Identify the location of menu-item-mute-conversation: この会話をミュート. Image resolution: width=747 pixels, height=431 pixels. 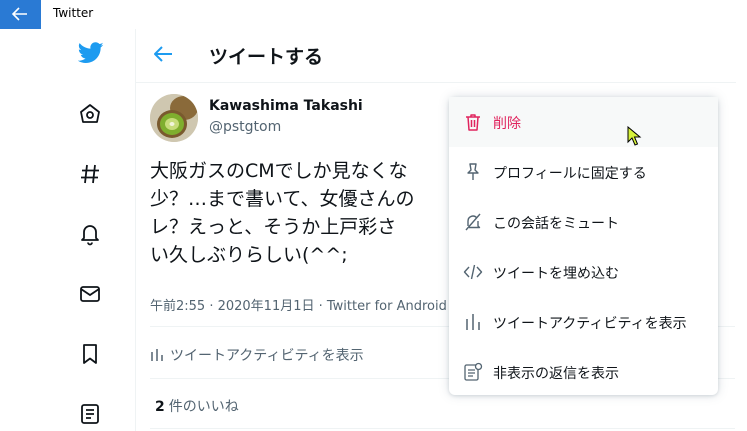
(583, 222).